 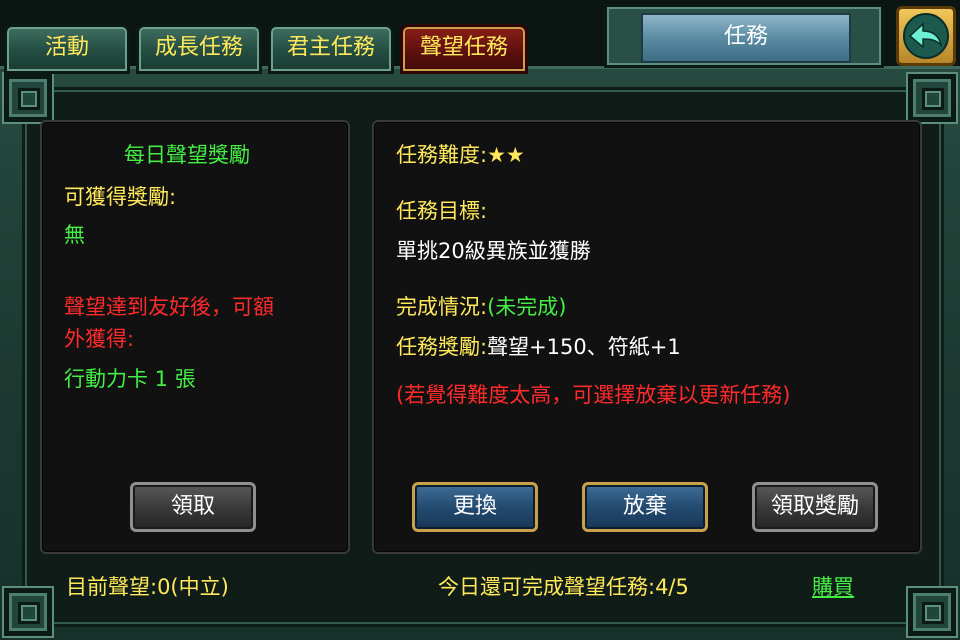 What do you see at coordinates (645, 507) in the screenshot?
I see `abandon-button: 放棄` at bounding box center [645, 507].